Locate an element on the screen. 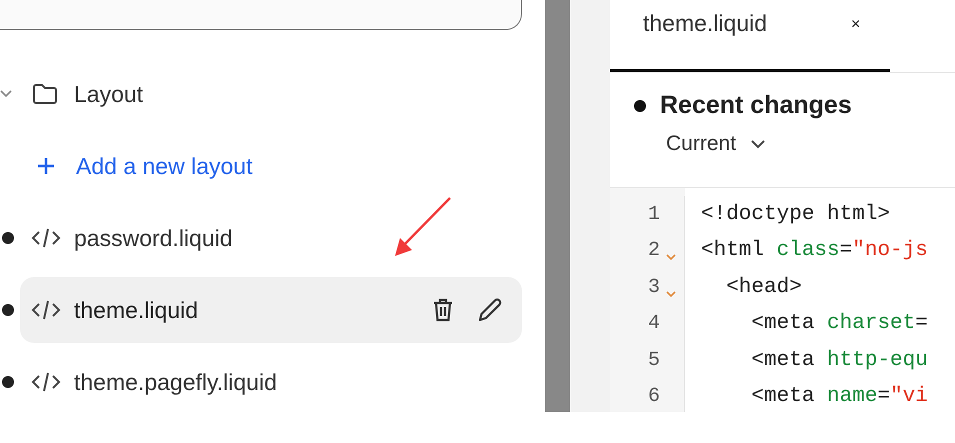  search-field is located at coordinates (261, 15).